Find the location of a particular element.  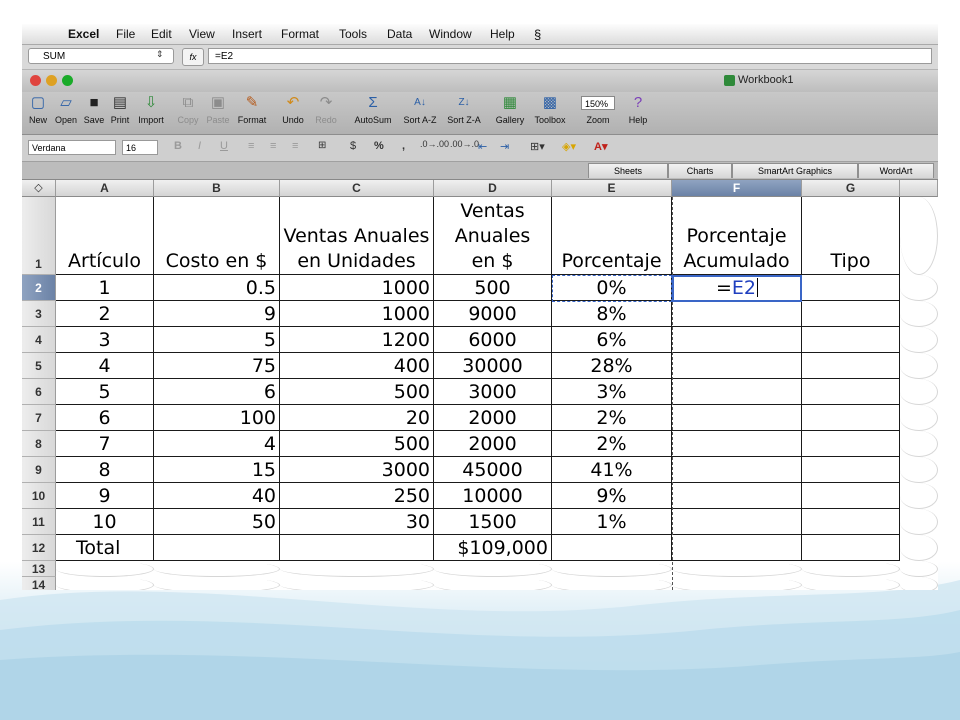

cell-e6: 3% is located at coordinates (612, 392).